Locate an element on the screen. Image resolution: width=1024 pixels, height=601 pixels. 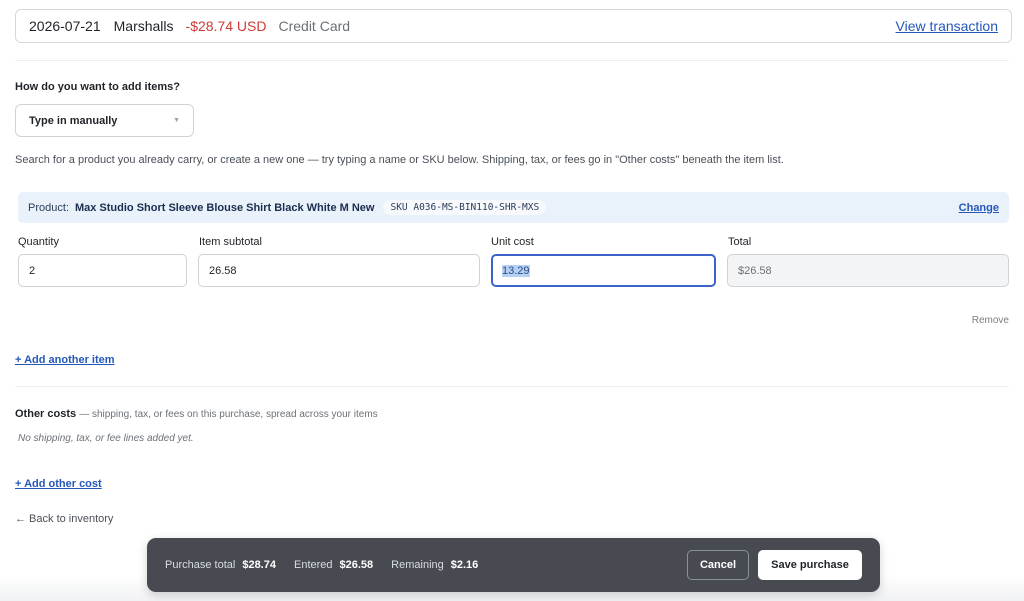
entered-label: Entered is located at coordinates (313, 565).